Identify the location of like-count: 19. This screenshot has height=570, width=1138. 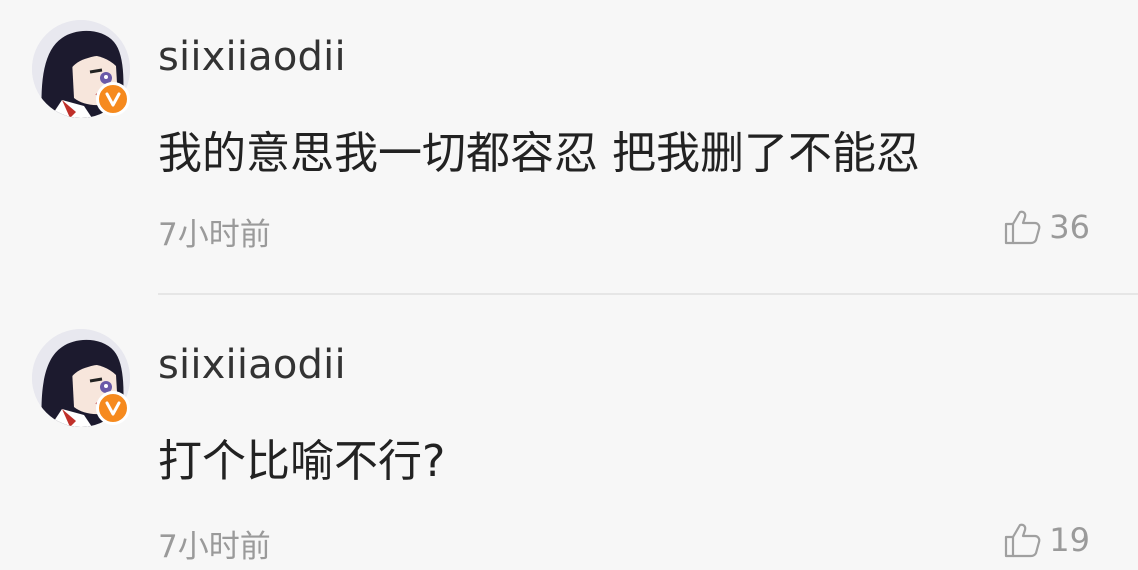
(1069, 540).